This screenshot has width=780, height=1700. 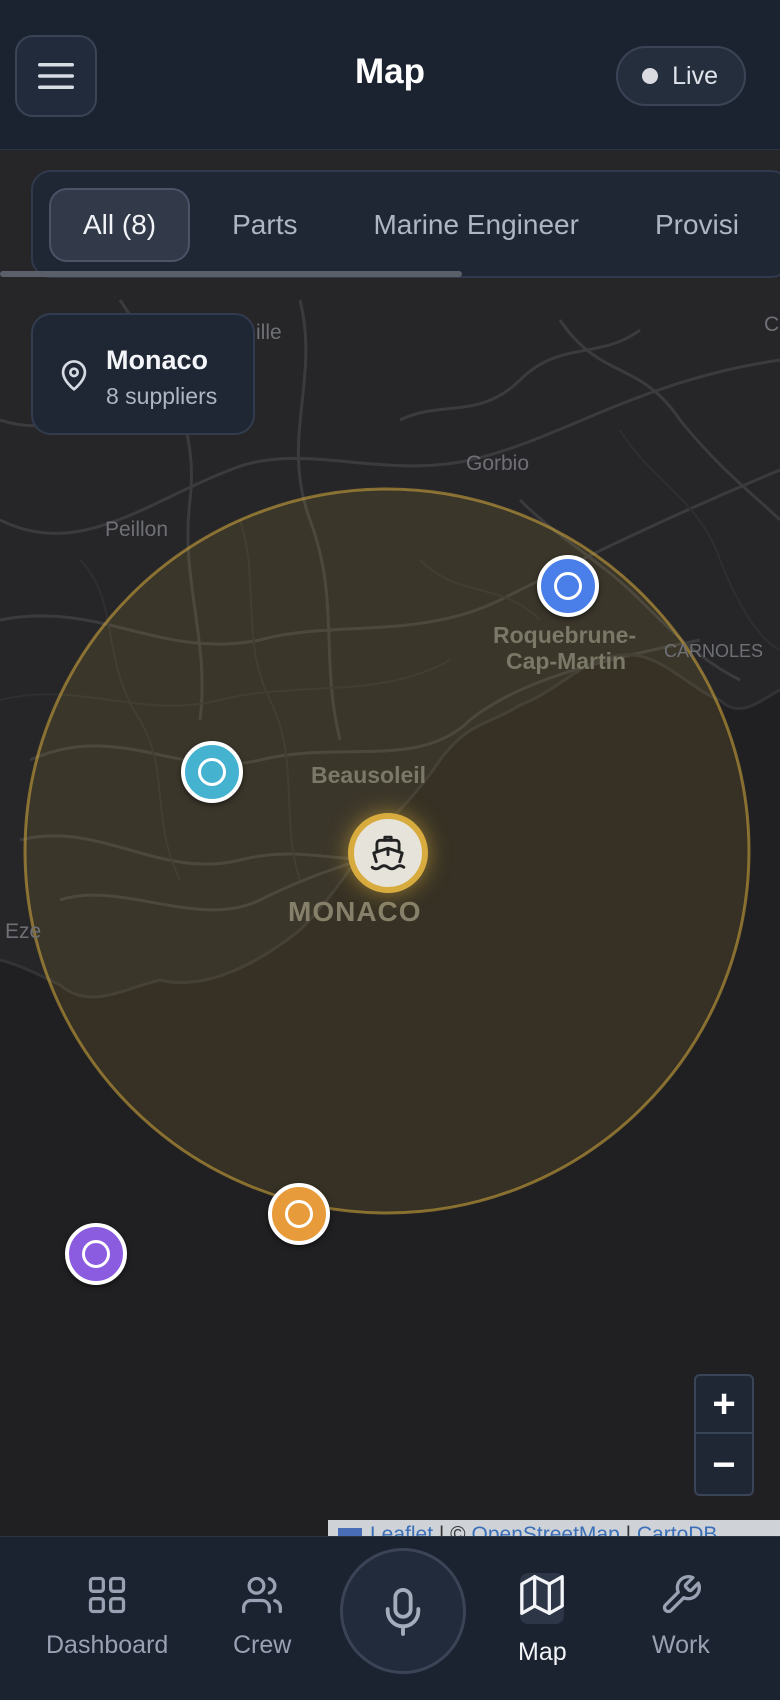 What do you see at coordinates (681, 1594) in the screenshot?
I see `wrench-icon` at bounding box center [681, 1594].